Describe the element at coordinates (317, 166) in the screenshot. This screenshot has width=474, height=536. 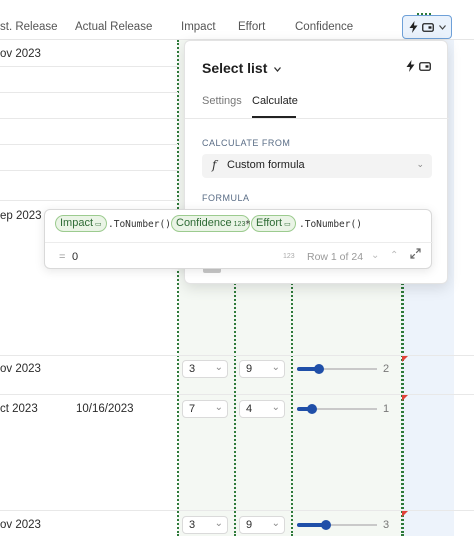
I see `calculate-from-dropdown: f Custom formula ⌄` at that location.